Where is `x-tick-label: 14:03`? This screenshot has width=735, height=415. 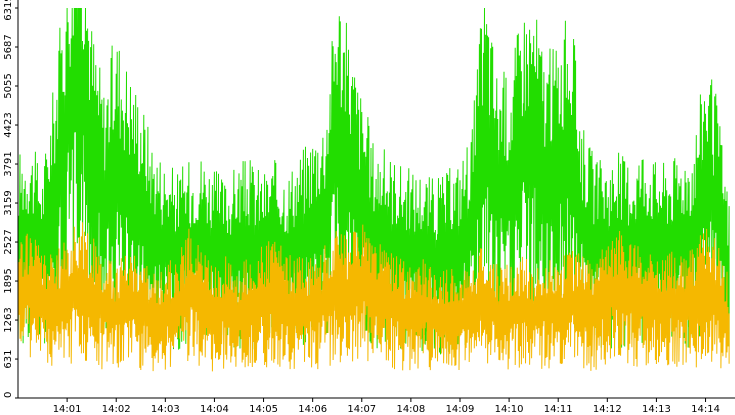 x-tick-label: 14:03 is located at coordinates (165, 409).